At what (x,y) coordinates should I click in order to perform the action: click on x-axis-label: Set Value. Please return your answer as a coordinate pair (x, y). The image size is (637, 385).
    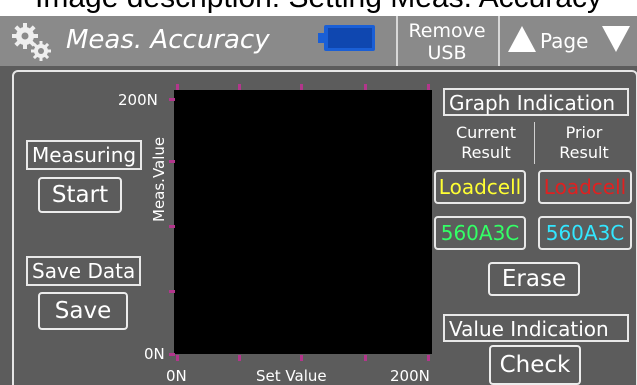
    Looking at the image, I should click on (291, 376).